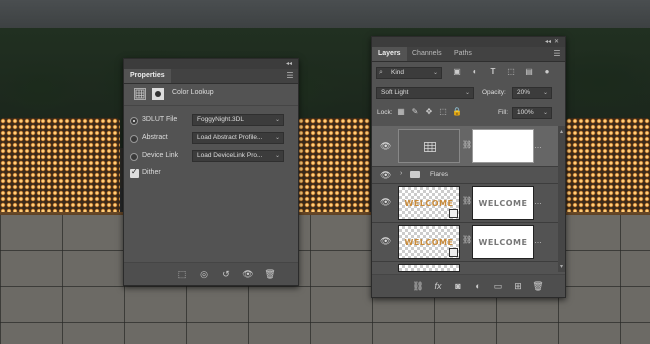 The image size is (650, 344). I want to click on tab-channels: Channels, so click(427, 54).